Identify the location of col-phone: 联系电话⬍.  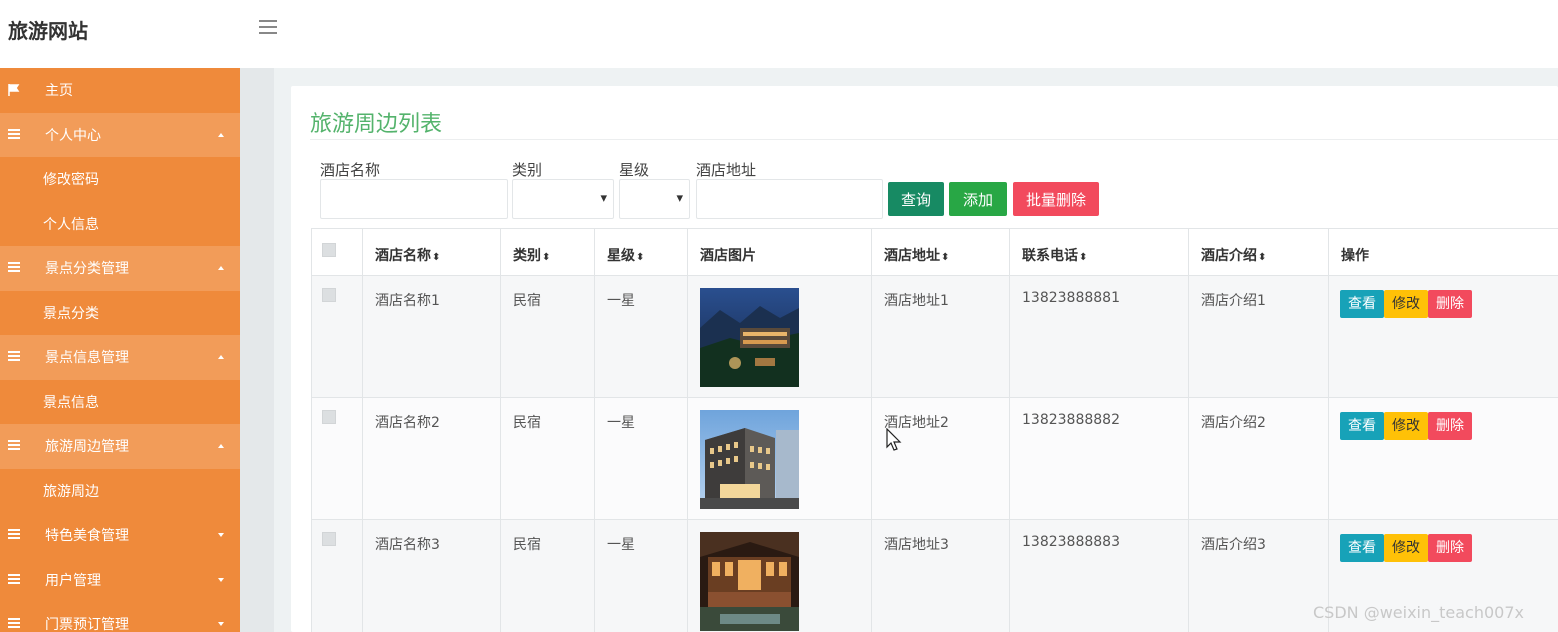
(1099, 252).